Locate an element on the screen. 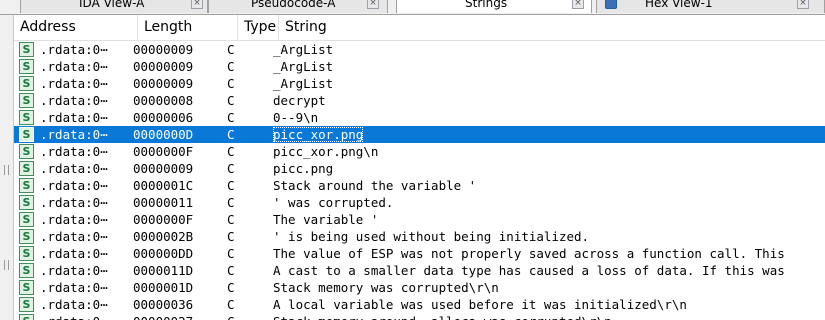 The height and width of the screenshot is (320, 825). string-cell-text: 0--9\n is located at coordinates (296, 117).